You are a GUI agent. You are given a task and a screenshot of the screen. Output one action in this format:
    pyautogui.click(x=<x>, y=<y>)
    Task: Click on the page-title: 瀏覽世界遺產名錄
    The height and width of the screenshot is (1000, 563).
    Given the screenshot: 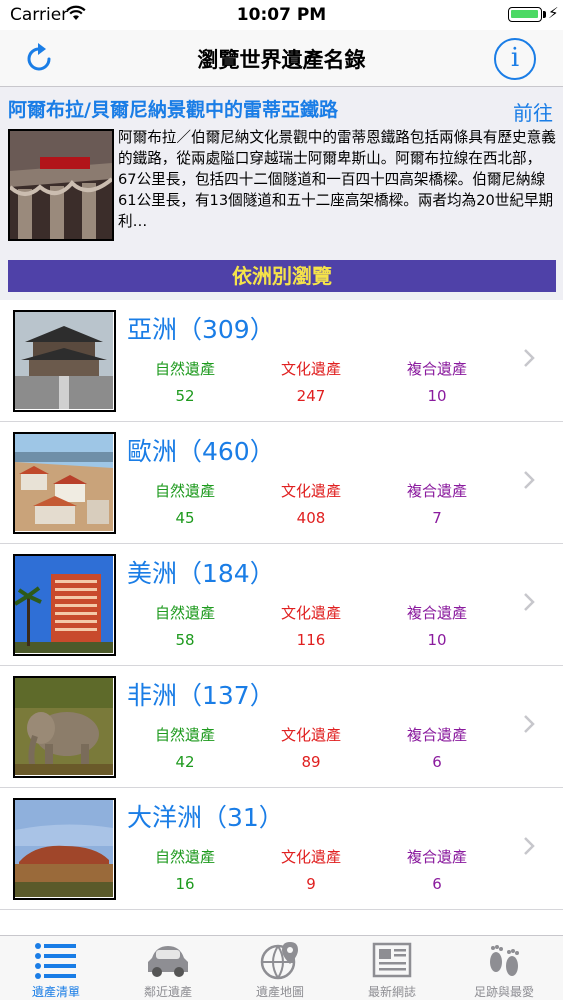 What is the action you would take?
    pyautogui.click(x=281, y=60)
    